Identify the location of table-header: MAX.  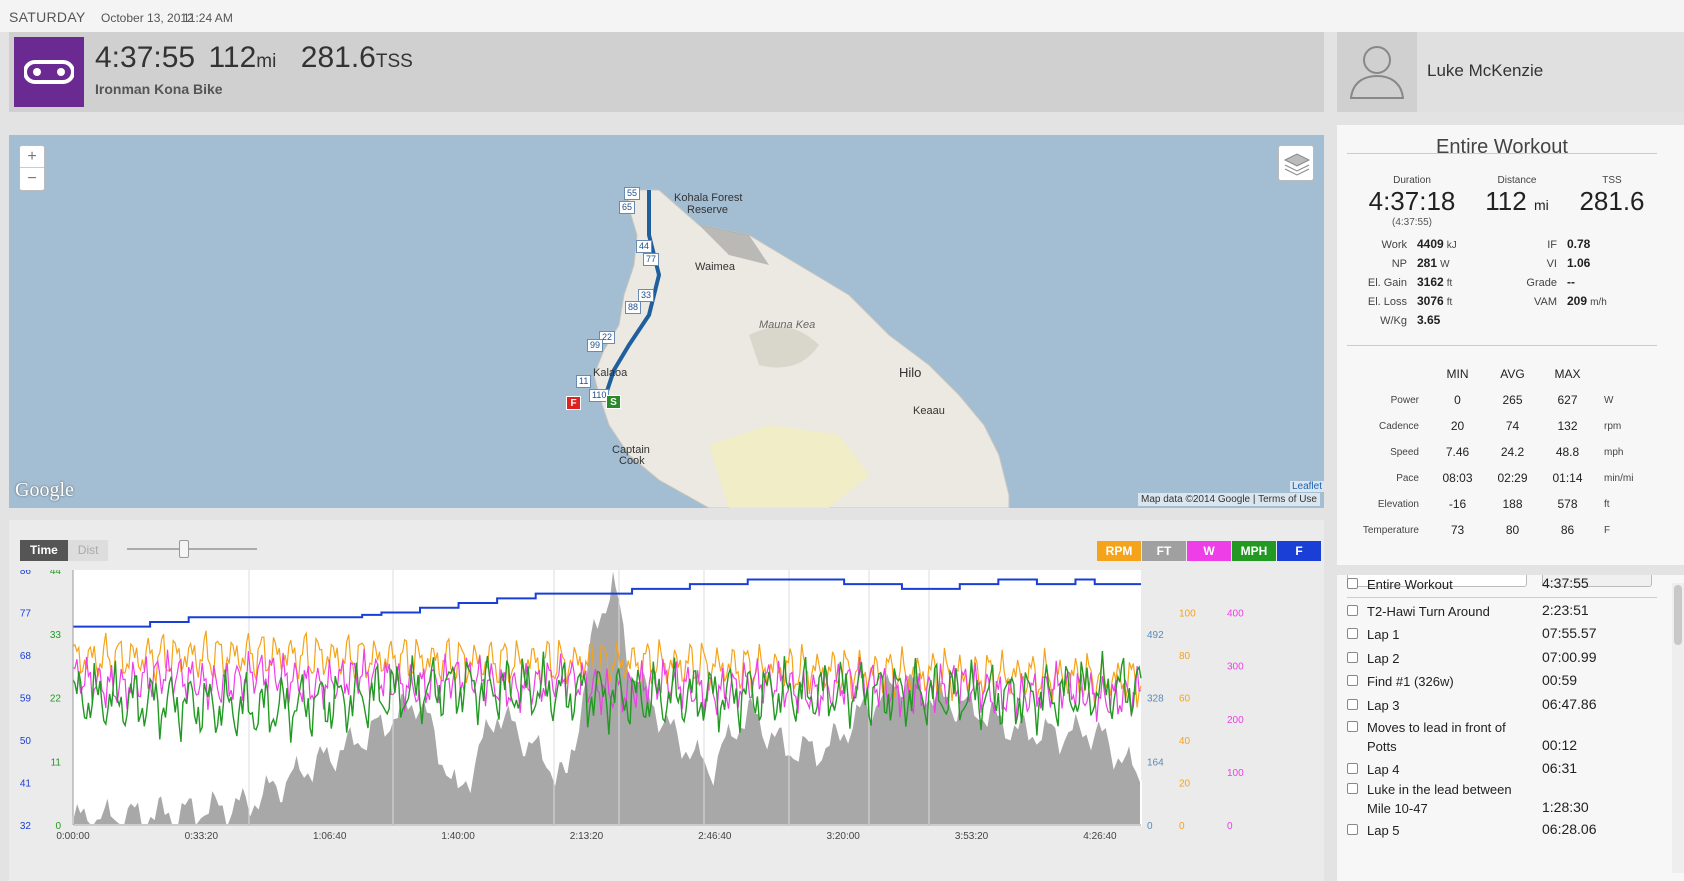
(1567, 374).